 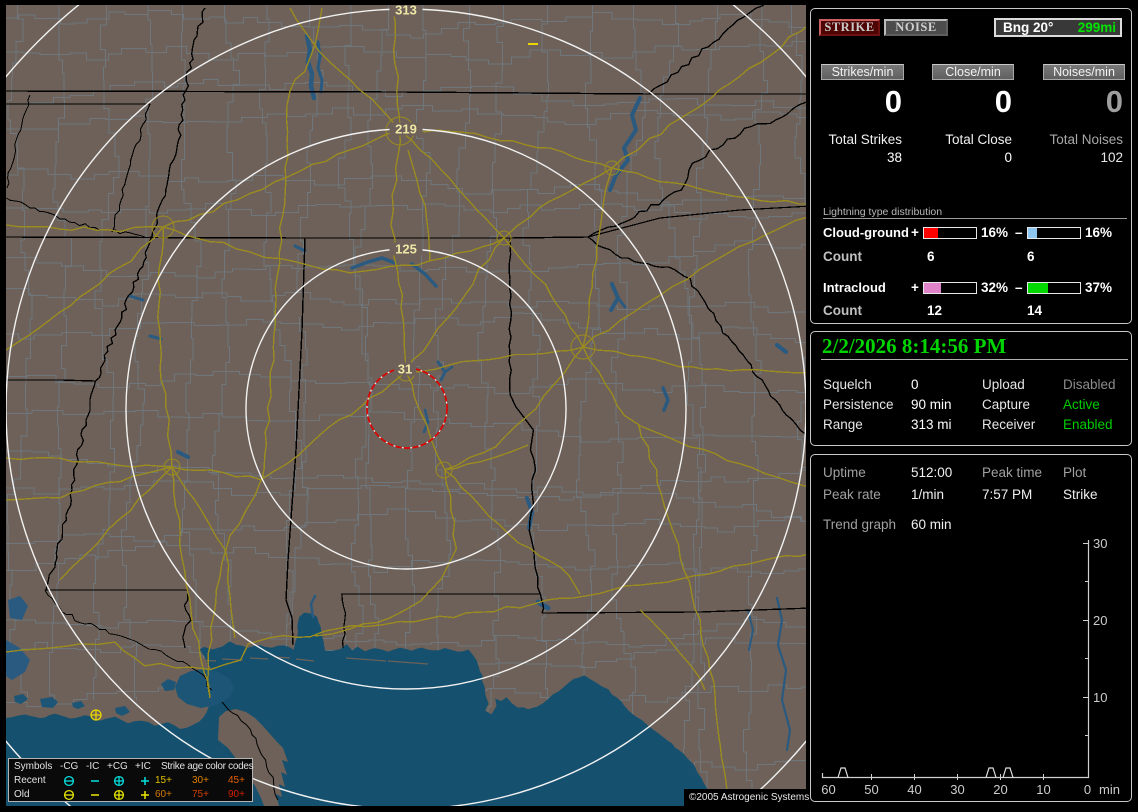 I want to click on svg-text: 125, so click(x=406, y=249).